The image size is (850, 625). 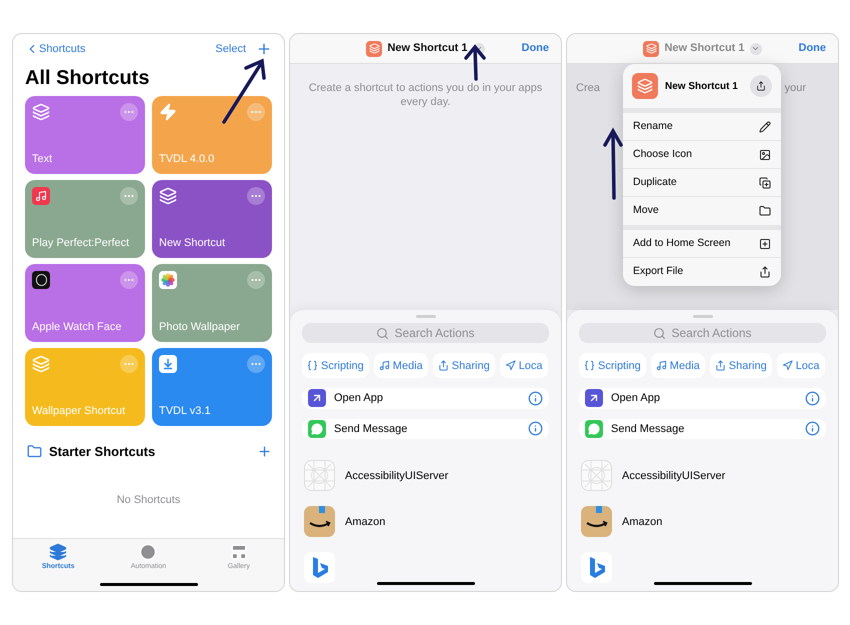 I want to click on shortcut-card: TVDL v3.1, so click(x=212, y=387).